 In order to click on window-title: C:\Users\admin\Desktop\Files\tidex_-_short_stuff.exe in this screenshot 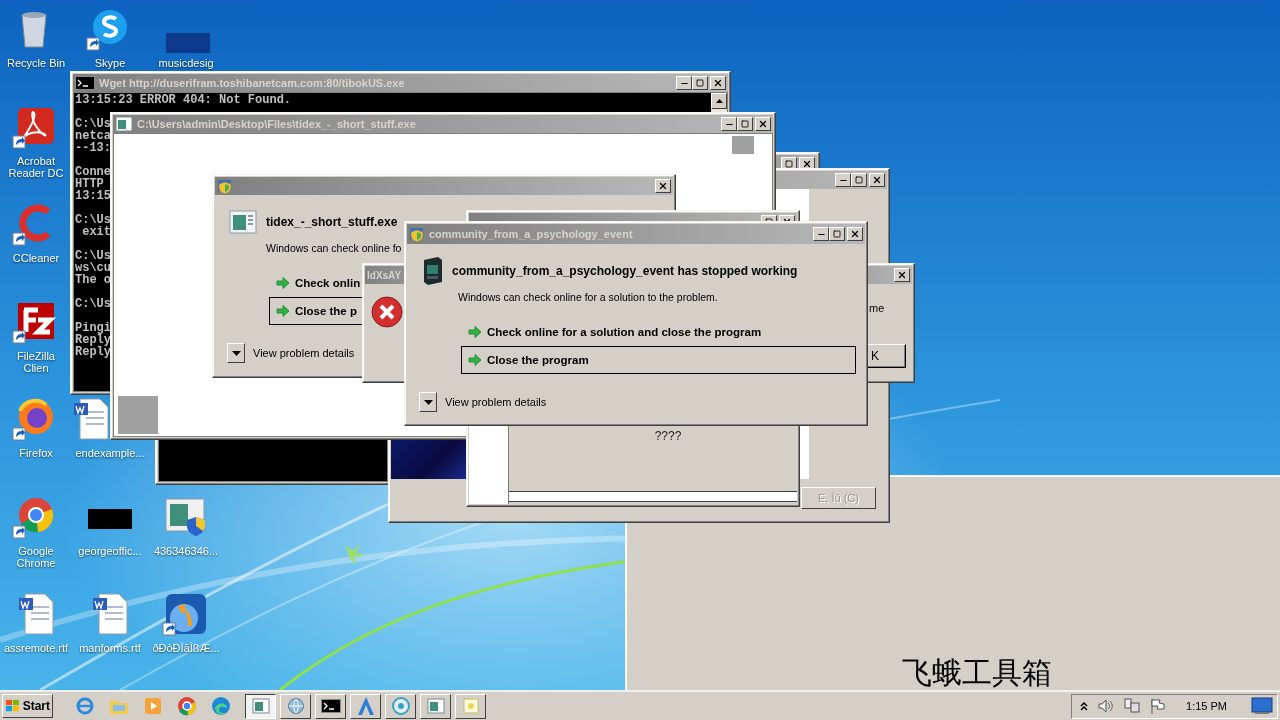, I will do `click(276, 124)`.